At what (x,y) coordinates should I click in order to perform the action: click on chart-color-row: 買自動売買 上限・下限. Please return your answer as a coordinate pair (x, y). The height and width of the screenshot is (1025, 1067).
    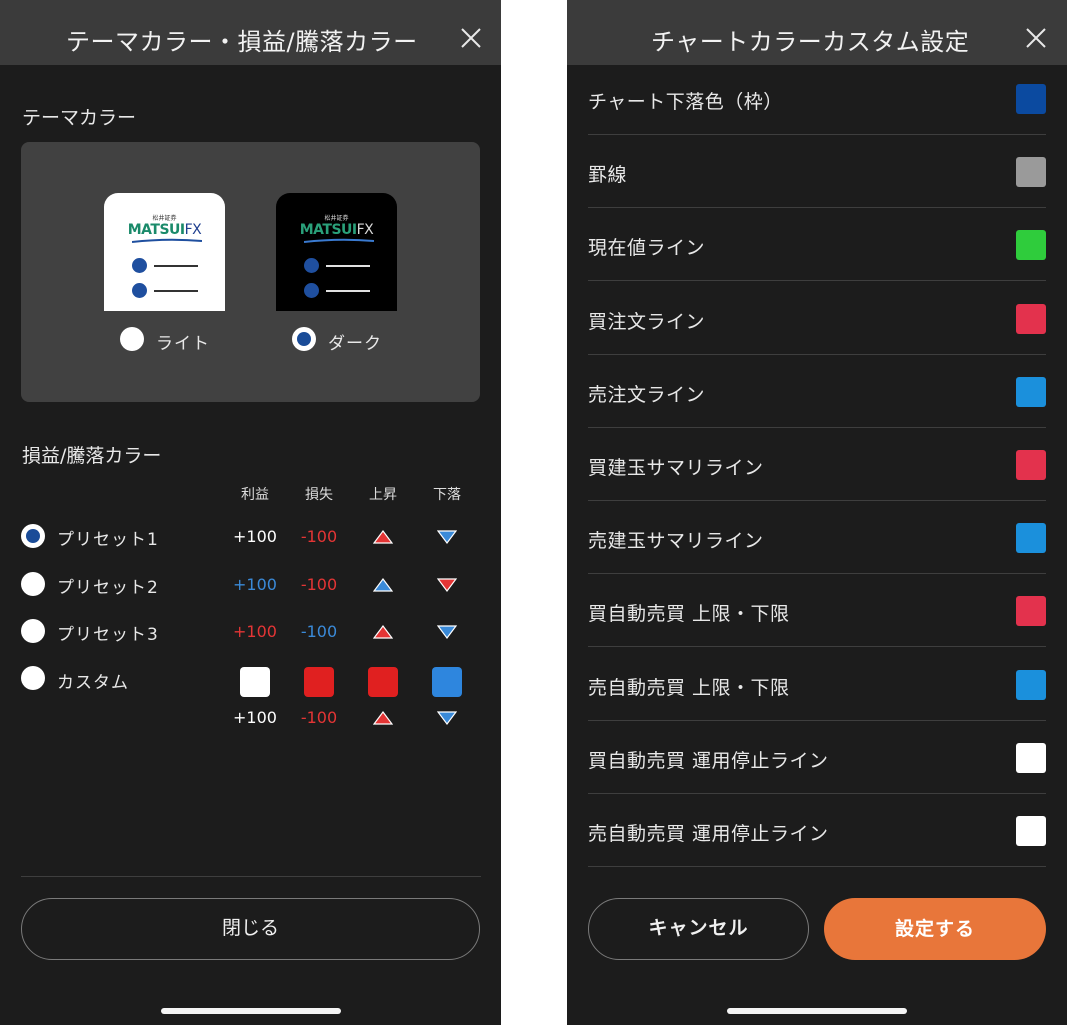
    Looking at the image, I should click on (817, 611).